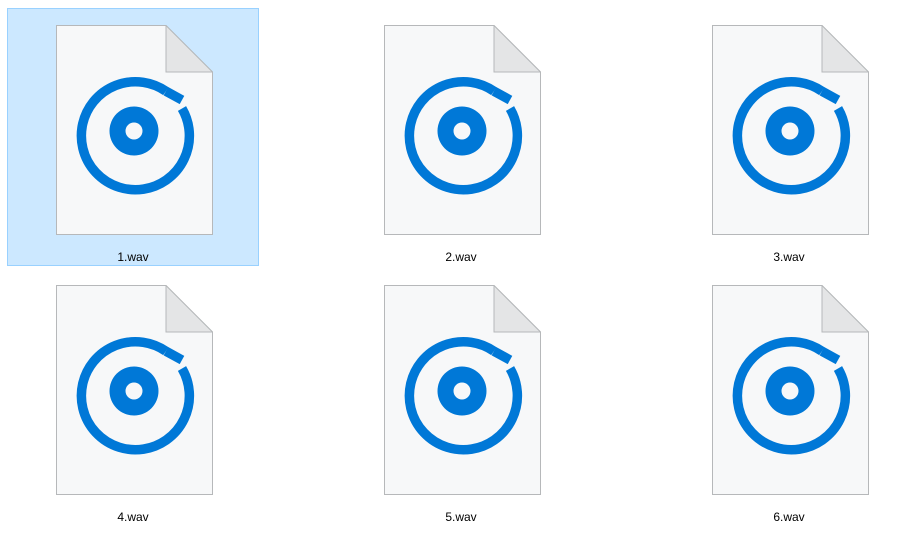 Image resolution: width=923 pixels, height=542 pixels. What do you see at coordinates (461, 517) in the screenshot?
I see `file-name-label: 5.wav` at bounding box center [461, 517].